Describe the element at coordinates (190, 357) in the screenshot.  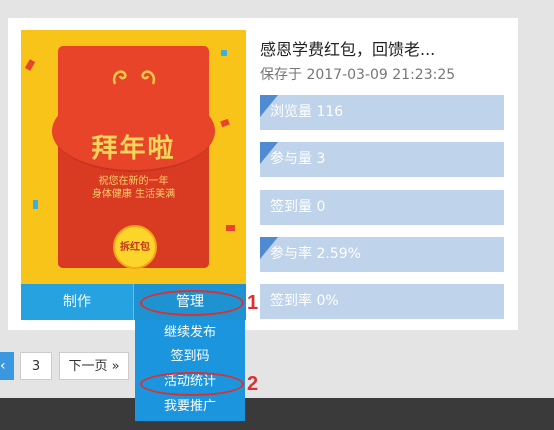
I see `menu-item-checkin-code: 签到码` at that location.